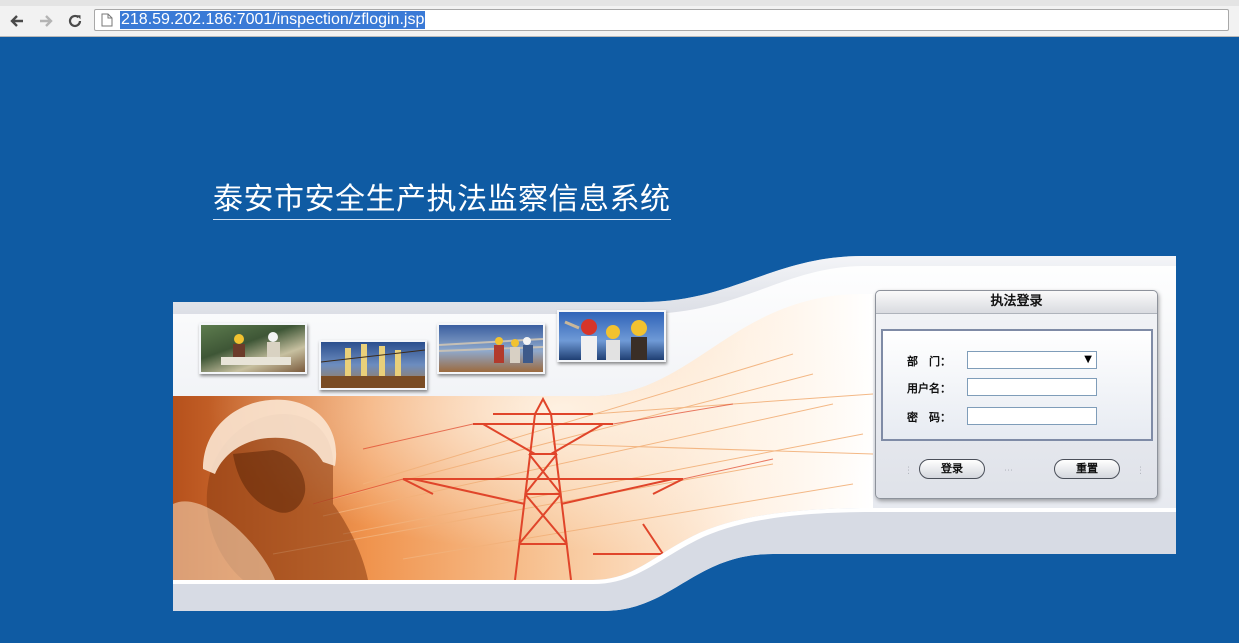  I want to click on back-arrow-icon, so click(16, 21).